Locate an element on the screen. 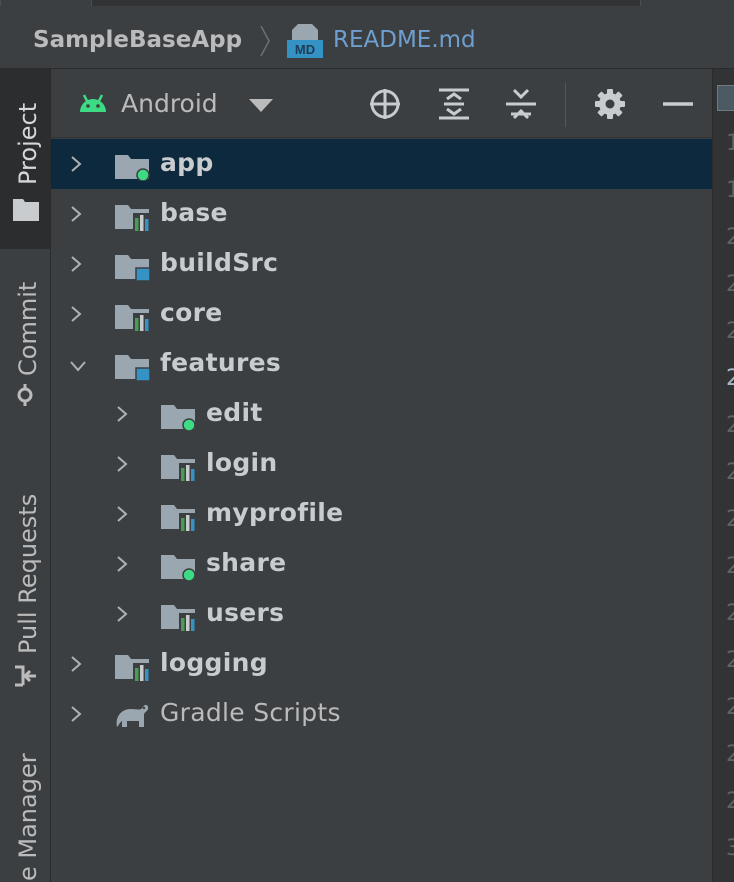 This screenshot has width=734, height=882. navigation-bar: SampleBaseApp MD README.md is located at coordinates (367, 34).